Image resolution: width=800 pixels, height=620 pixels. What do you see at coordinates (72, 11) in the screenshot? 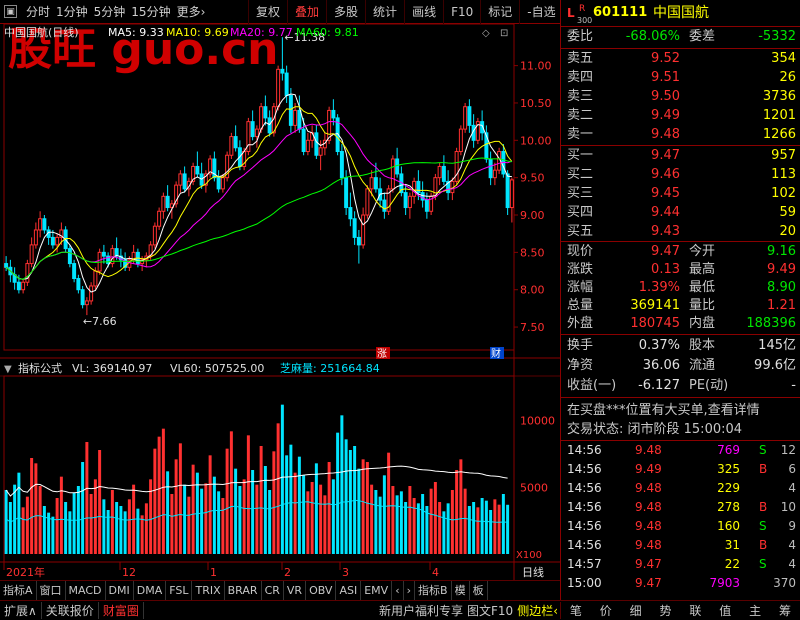
I see `period-1min: 1分钟` at bounding box center [72, 11].